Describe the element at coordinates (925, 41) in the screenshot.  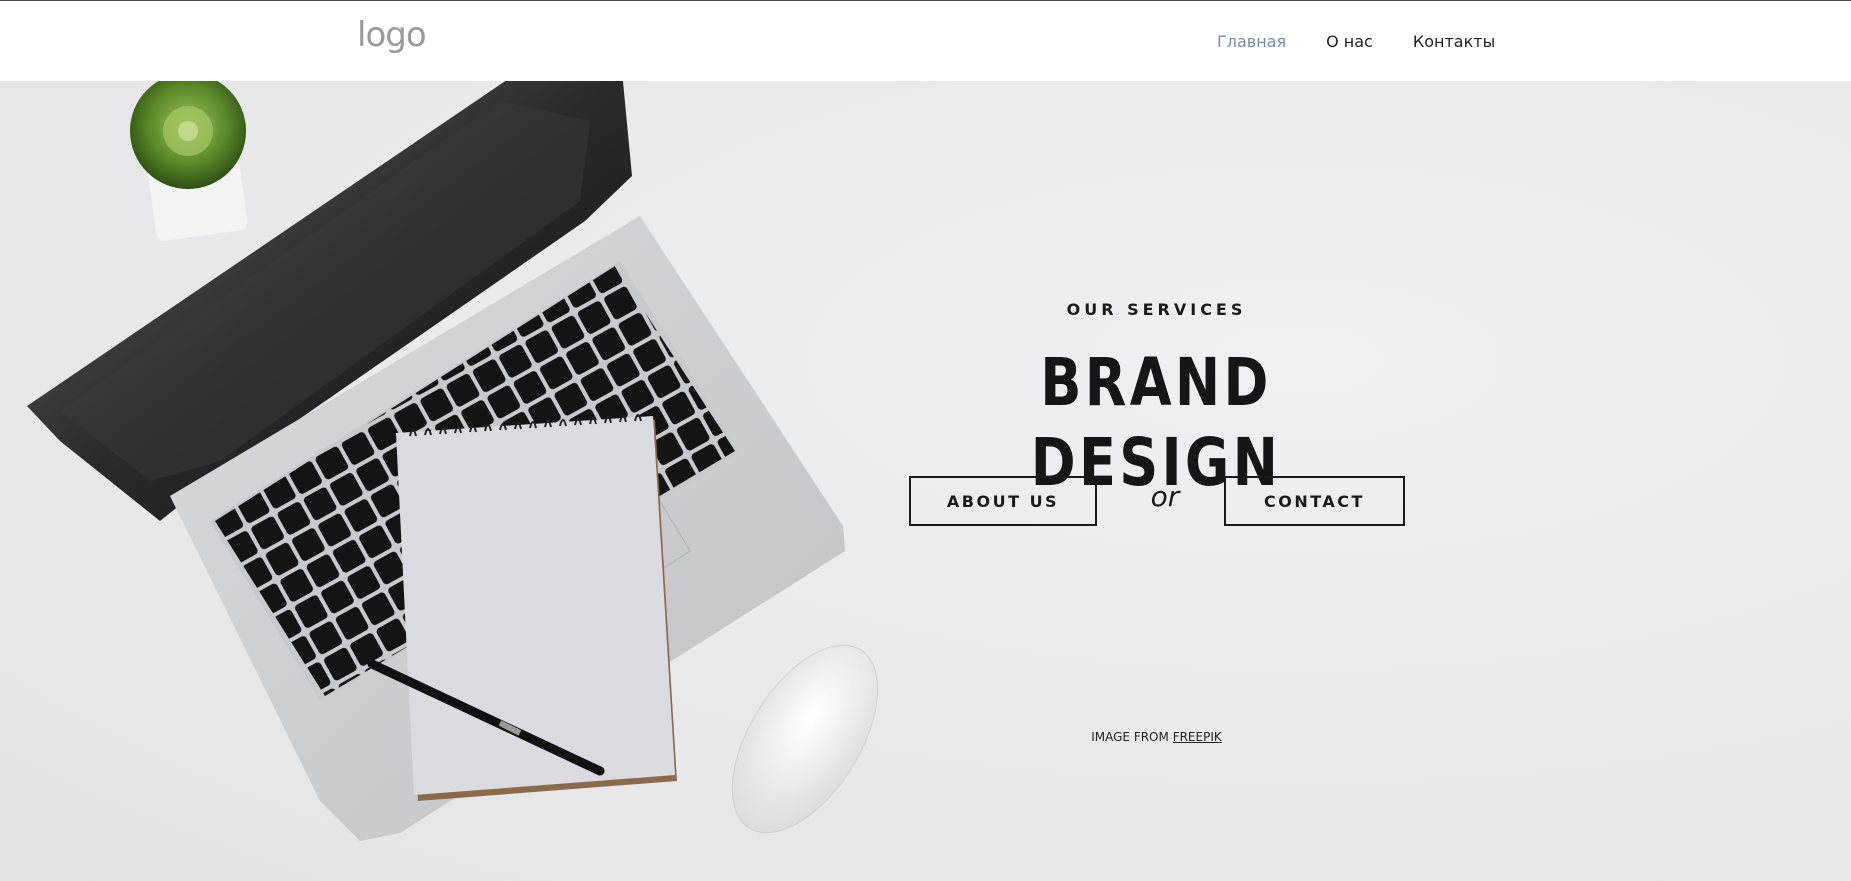
I see `site-header: logo Главная О нас Контакты` at that location.